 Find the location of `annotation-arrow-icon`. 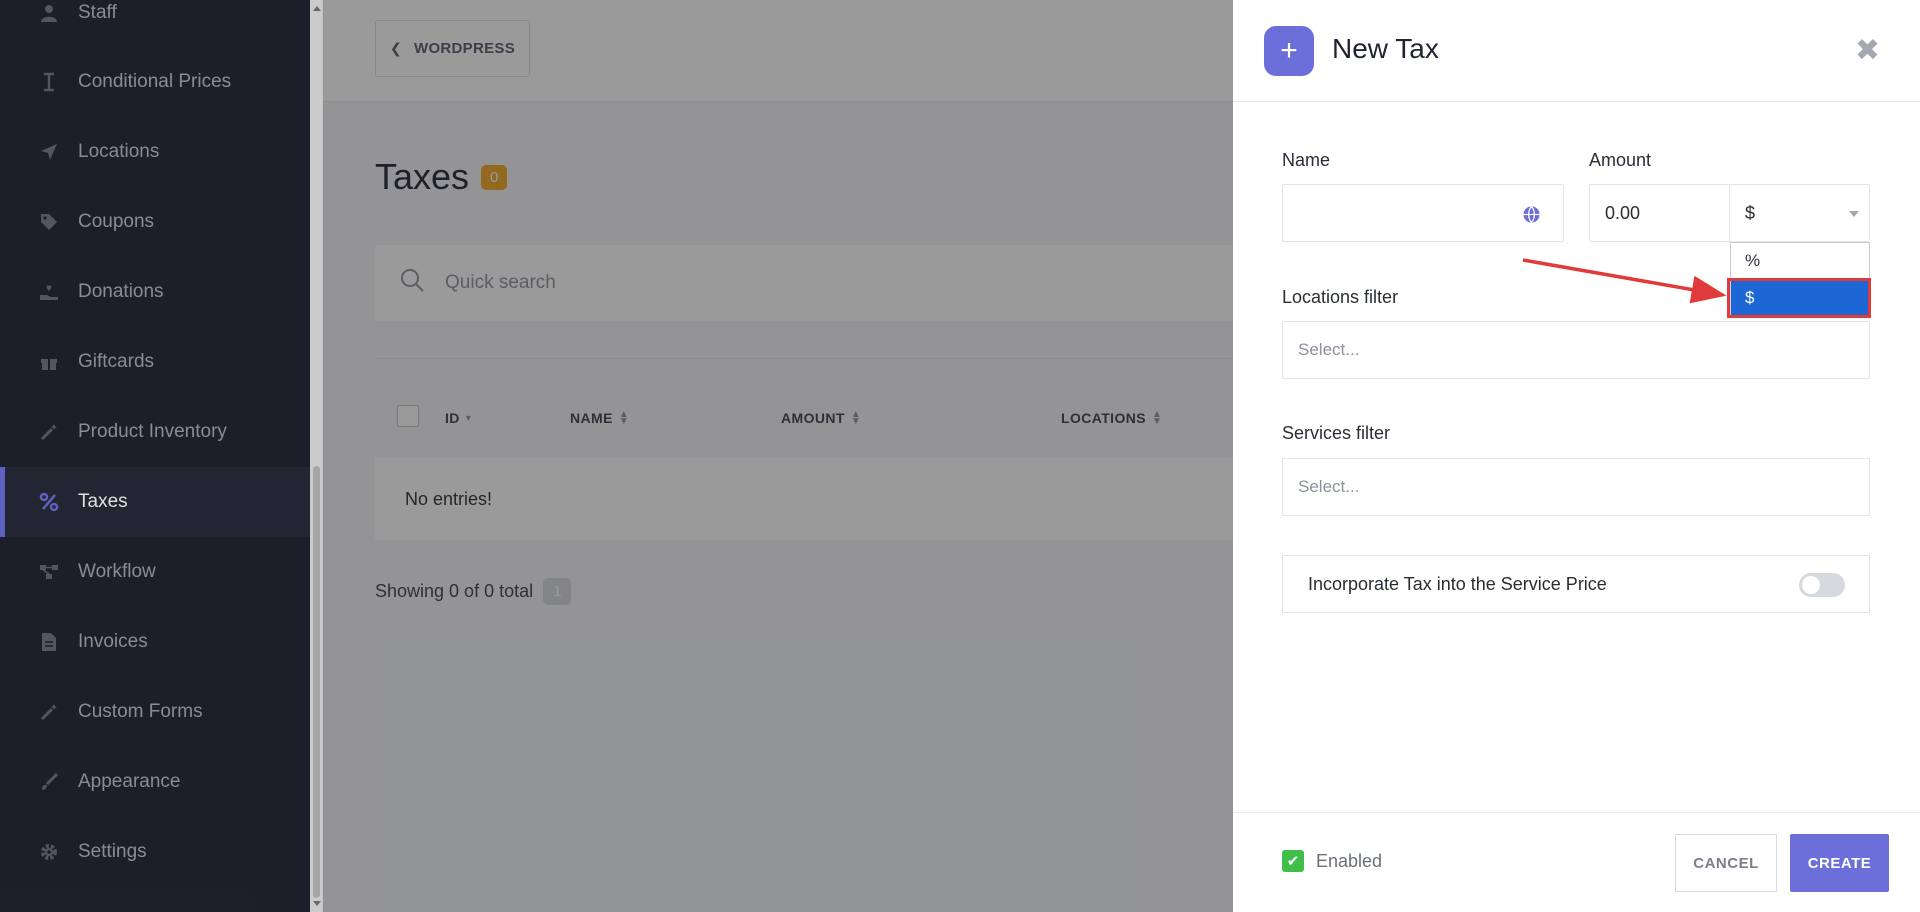

annotation-arrow-icon is located at coordinates (1624, 281).